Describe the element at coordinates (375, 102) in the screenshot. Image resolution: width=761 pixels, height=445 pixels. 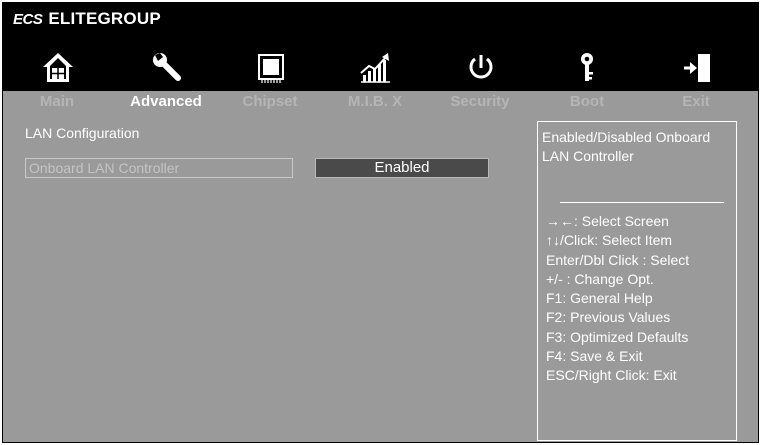
I see `tab-mib-x: M.I.B. X` at that location.